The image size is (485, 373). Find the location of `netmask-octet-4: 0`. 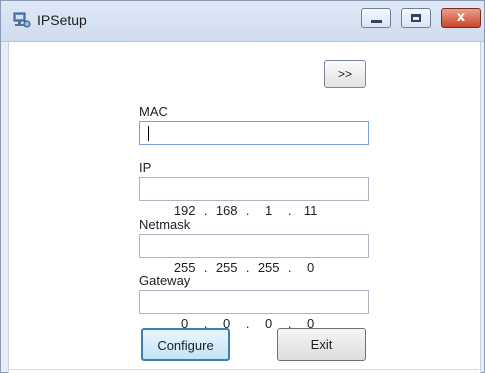

netmask-octet-4: 0 is located at coordinates (311, 268).